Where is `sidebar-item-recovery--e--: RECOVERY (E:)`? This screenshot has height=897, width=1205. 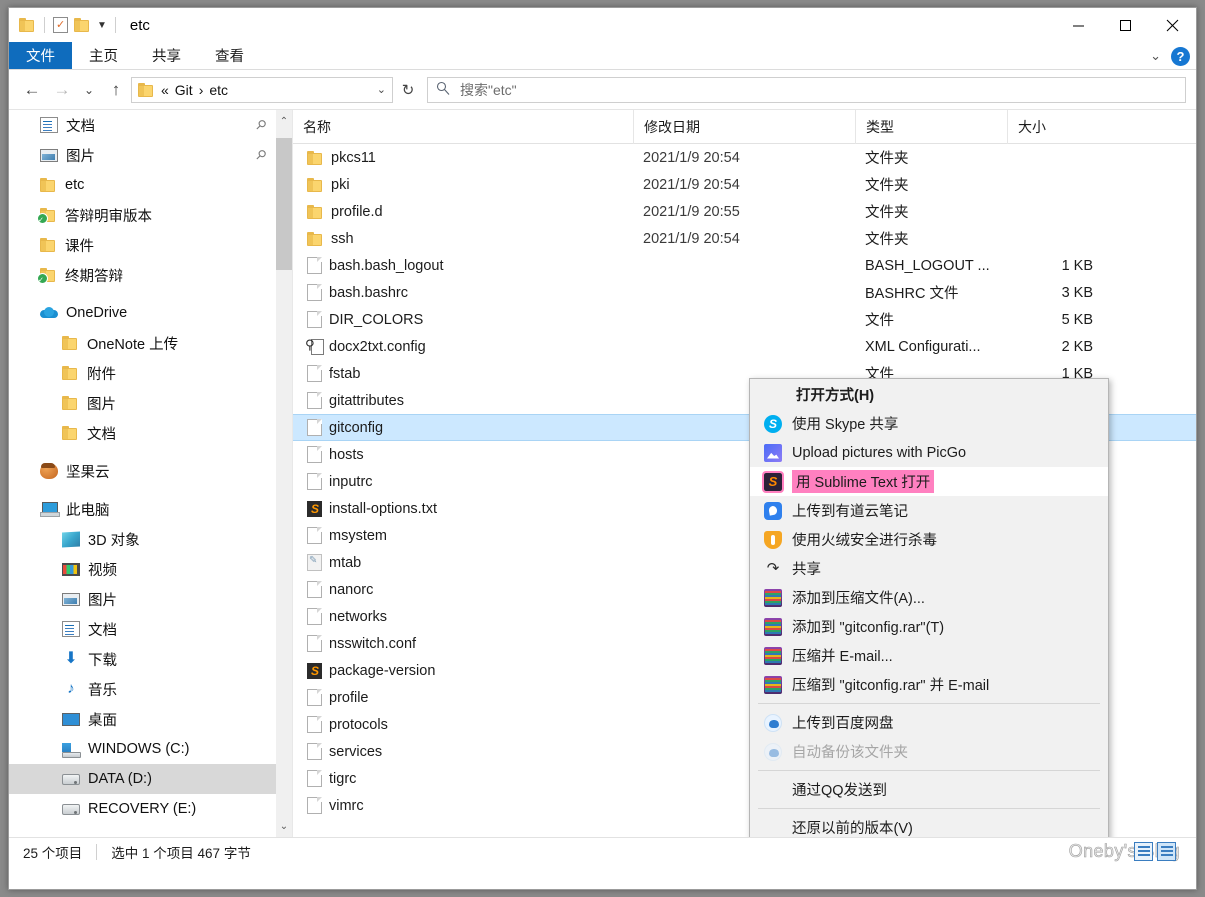 sidebar-item-recovery--e--: RECOVERY (E:) is located at coordinates (150, 809).